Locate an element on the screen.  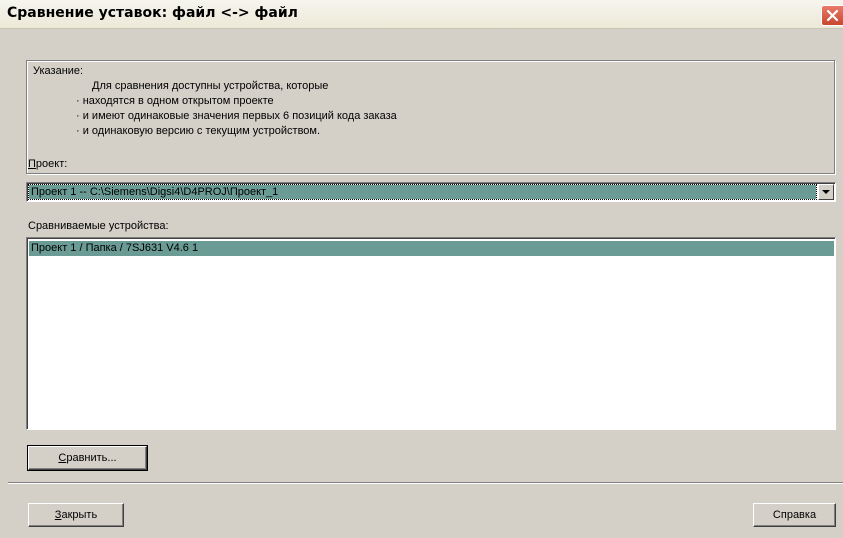
window-title: Сравнение уставок: файл <-> файл is located at coordinates (152, 13).